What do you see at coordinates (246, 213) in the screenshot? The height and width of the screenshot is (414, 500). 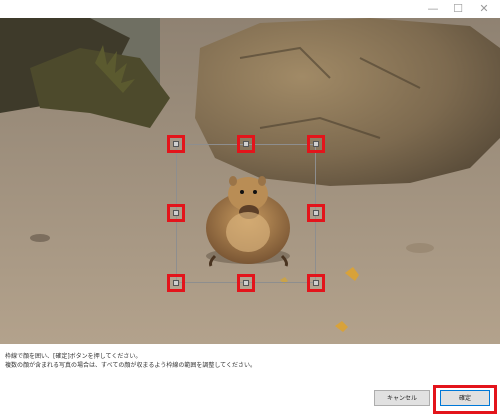 I see `face-selection-frame` at bounding box center [246, 213].